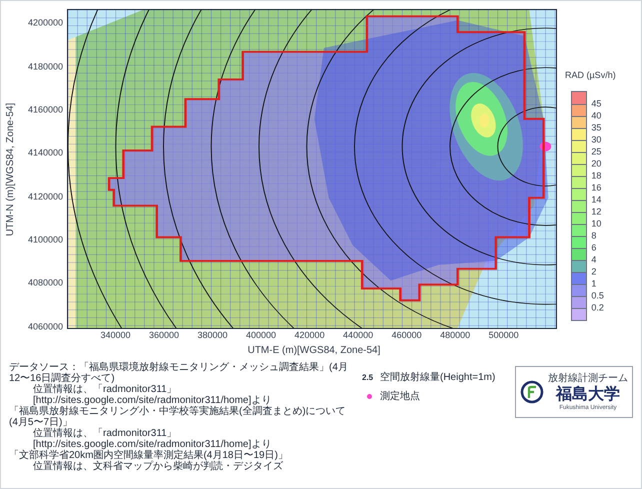  Describe the element at coordinates (596, 103) in the screenshot. I see `legend-value: 45` at that location.